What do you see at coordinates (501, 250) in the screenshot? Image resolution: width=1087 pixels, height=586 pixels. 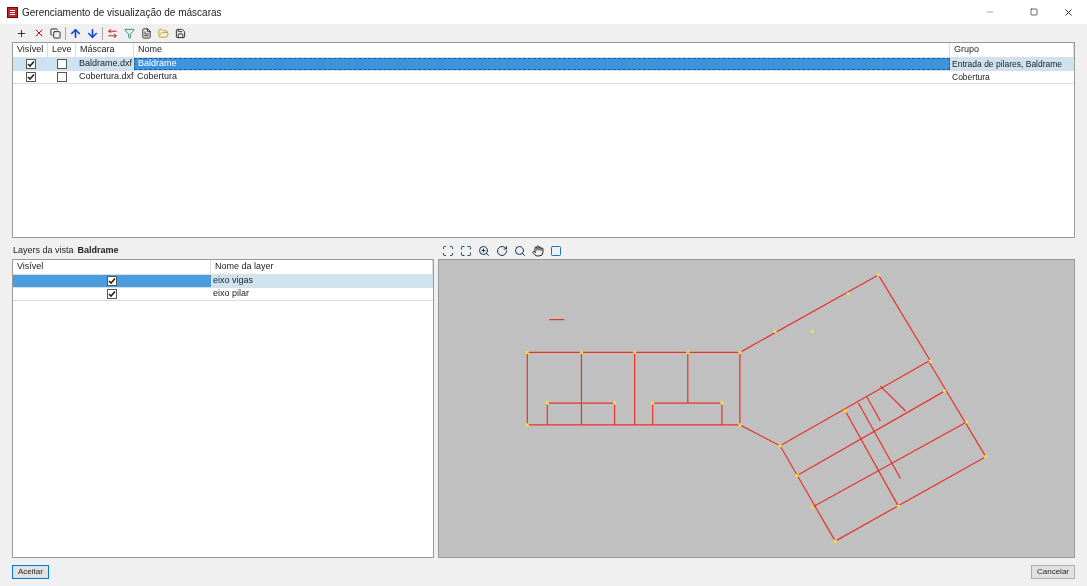 I see `refresh-icon` at bounding box center [501, 250].